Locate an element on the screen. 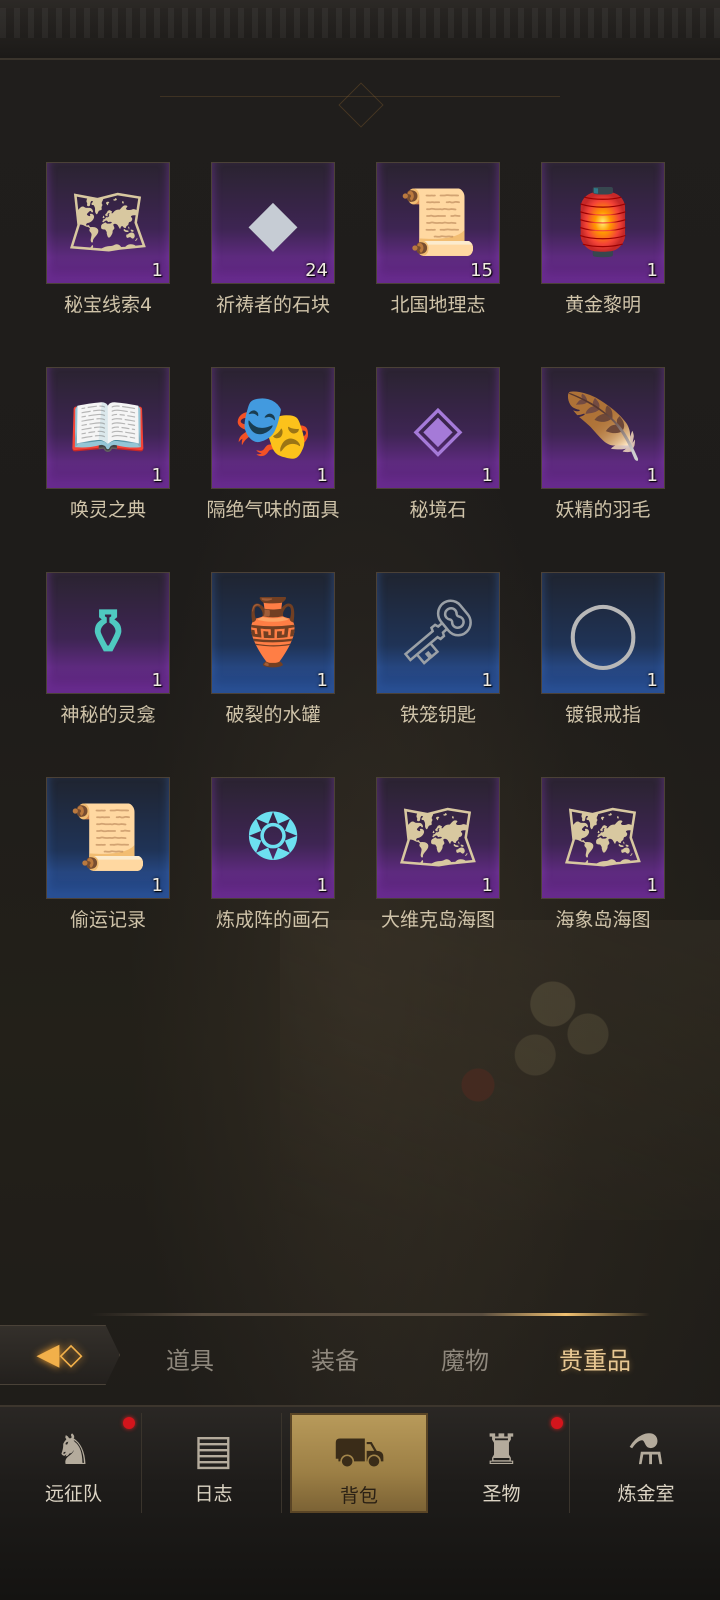 The image size is (720, 1600). category-toggle-button: ◀◇ is located at coordinates (60, 1355).